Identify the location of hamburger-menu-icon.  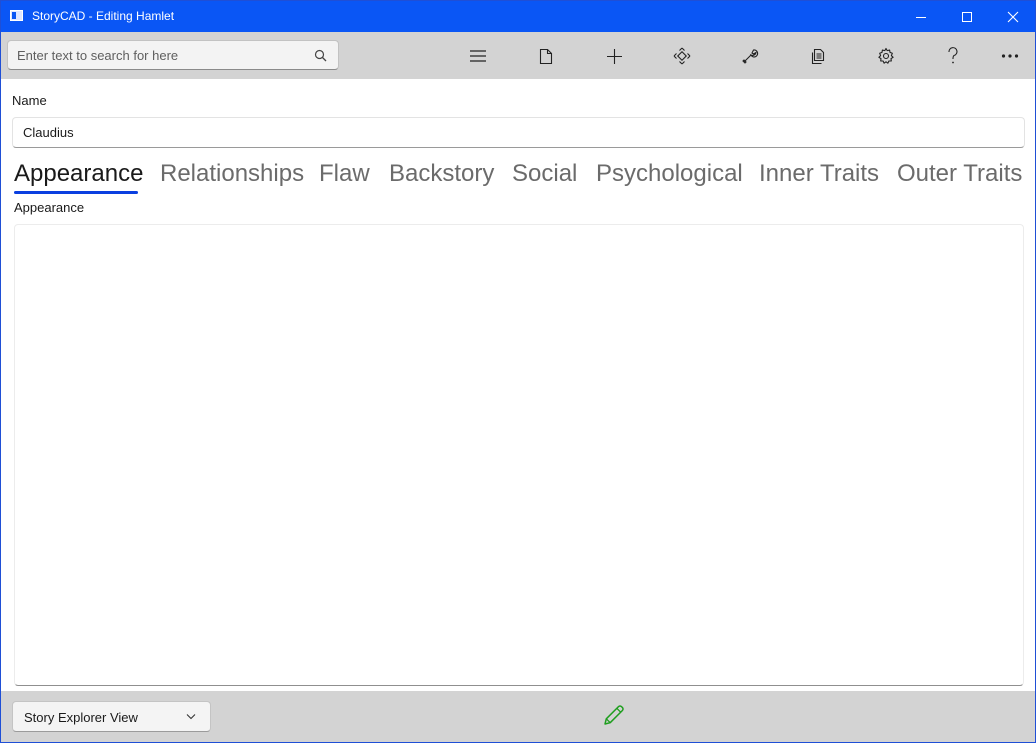
(478, 56).